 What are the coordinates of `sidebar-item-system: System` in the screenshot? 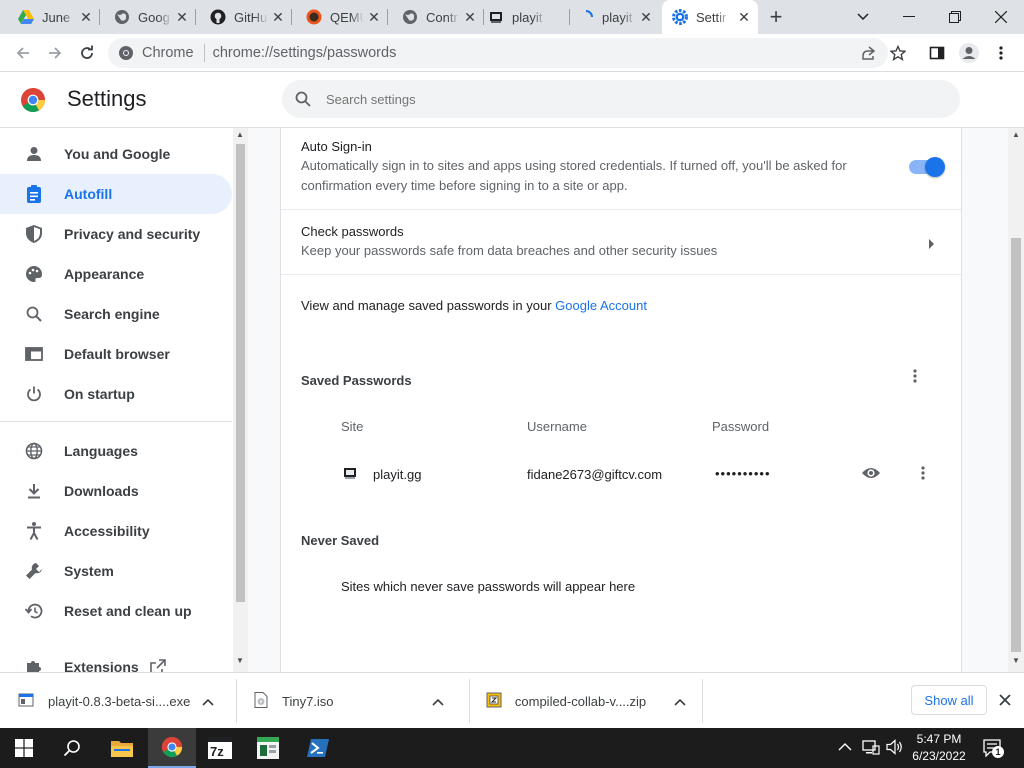 It's located at (116, 571).